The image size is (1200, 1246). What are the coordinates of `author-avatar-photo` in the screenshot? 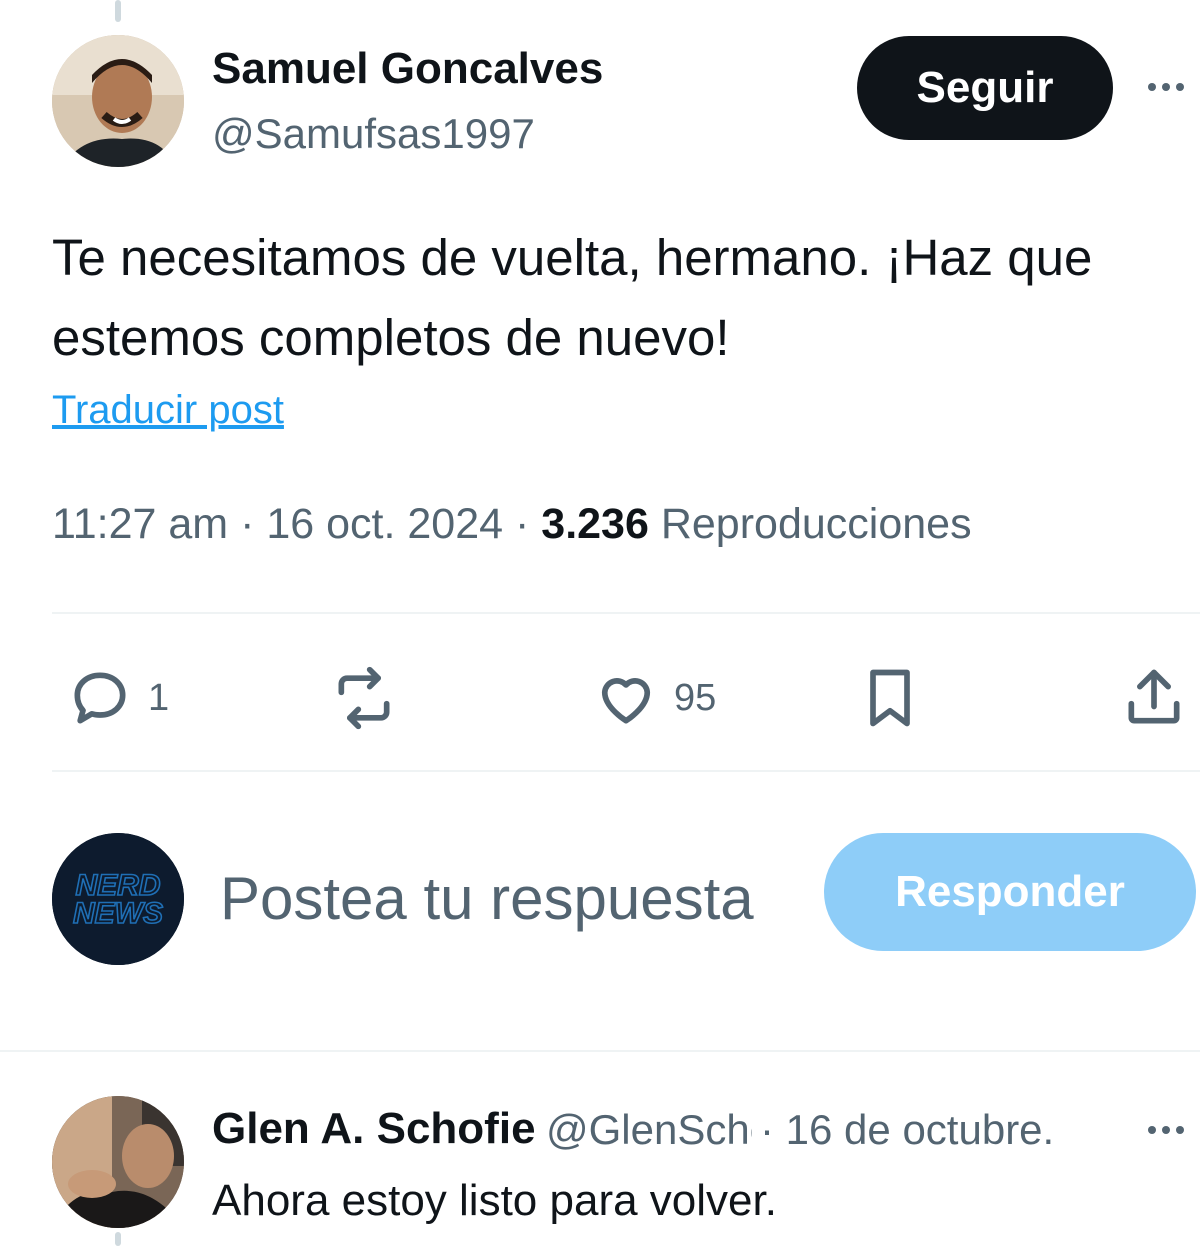 It's located at (118, 101).